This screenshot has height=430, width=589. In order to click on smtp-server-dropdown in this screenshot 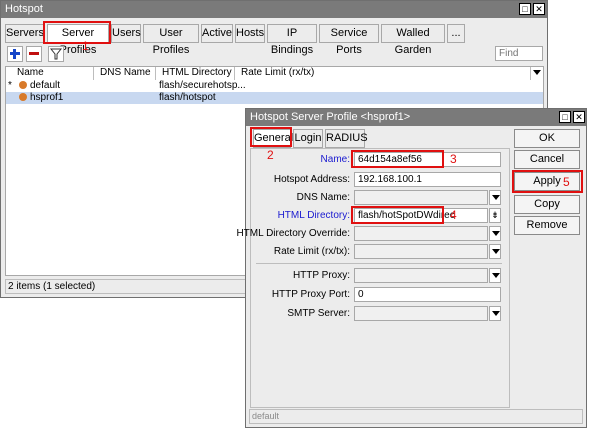, I will do `click(495, 313)`.